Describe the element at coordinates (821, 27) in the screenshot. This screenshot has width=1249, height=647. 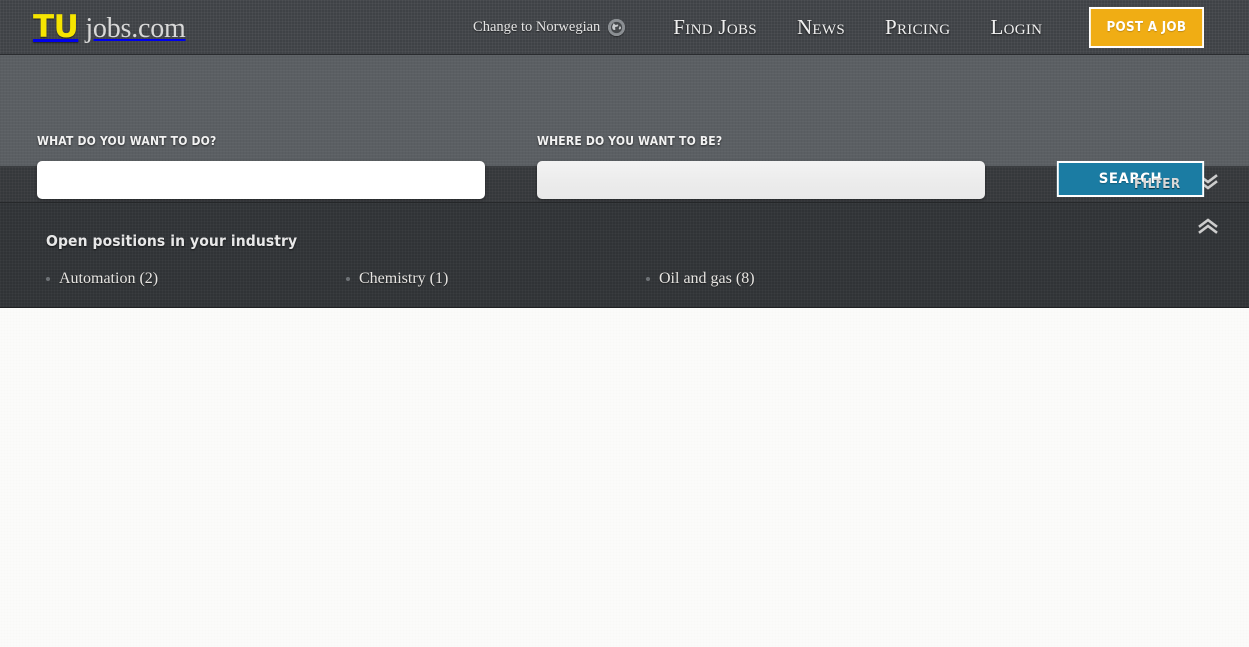
I see `nav-item-news: News` at that location.